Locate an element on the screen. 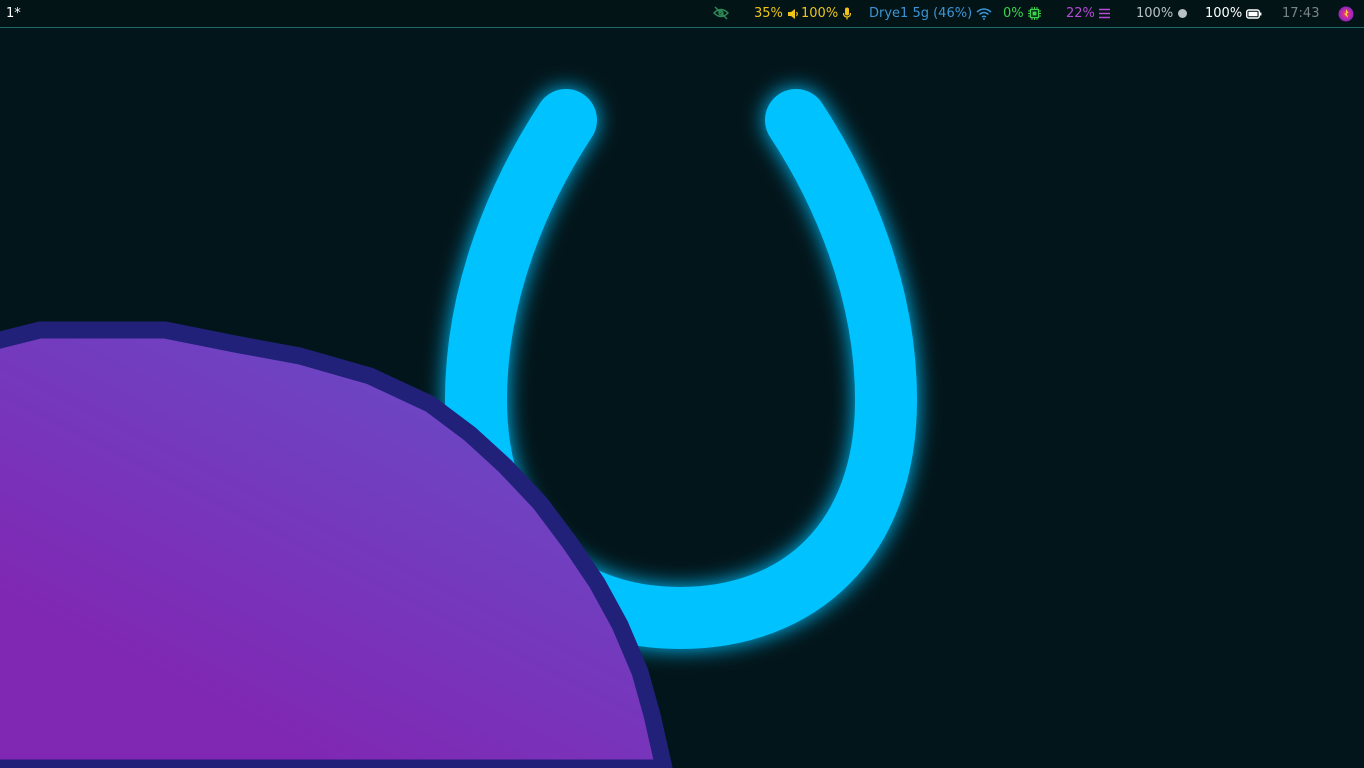 The image size is (1364, 768). network-value: Drye1 5g (46%) is located at coordinates (921, 13).